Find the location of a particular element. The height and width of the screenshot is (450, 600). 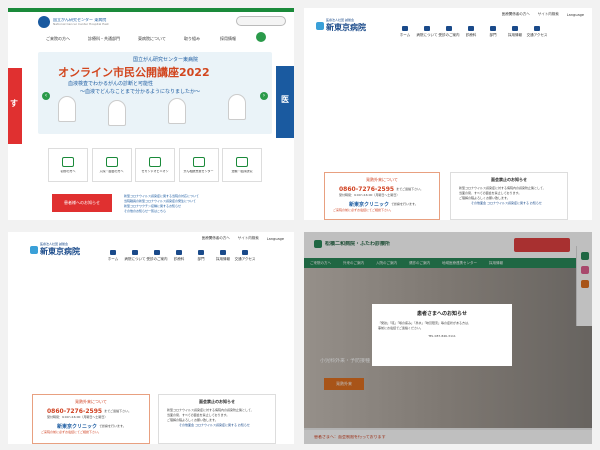

side-banner-right: 医 is located at coordinates (285, 102).